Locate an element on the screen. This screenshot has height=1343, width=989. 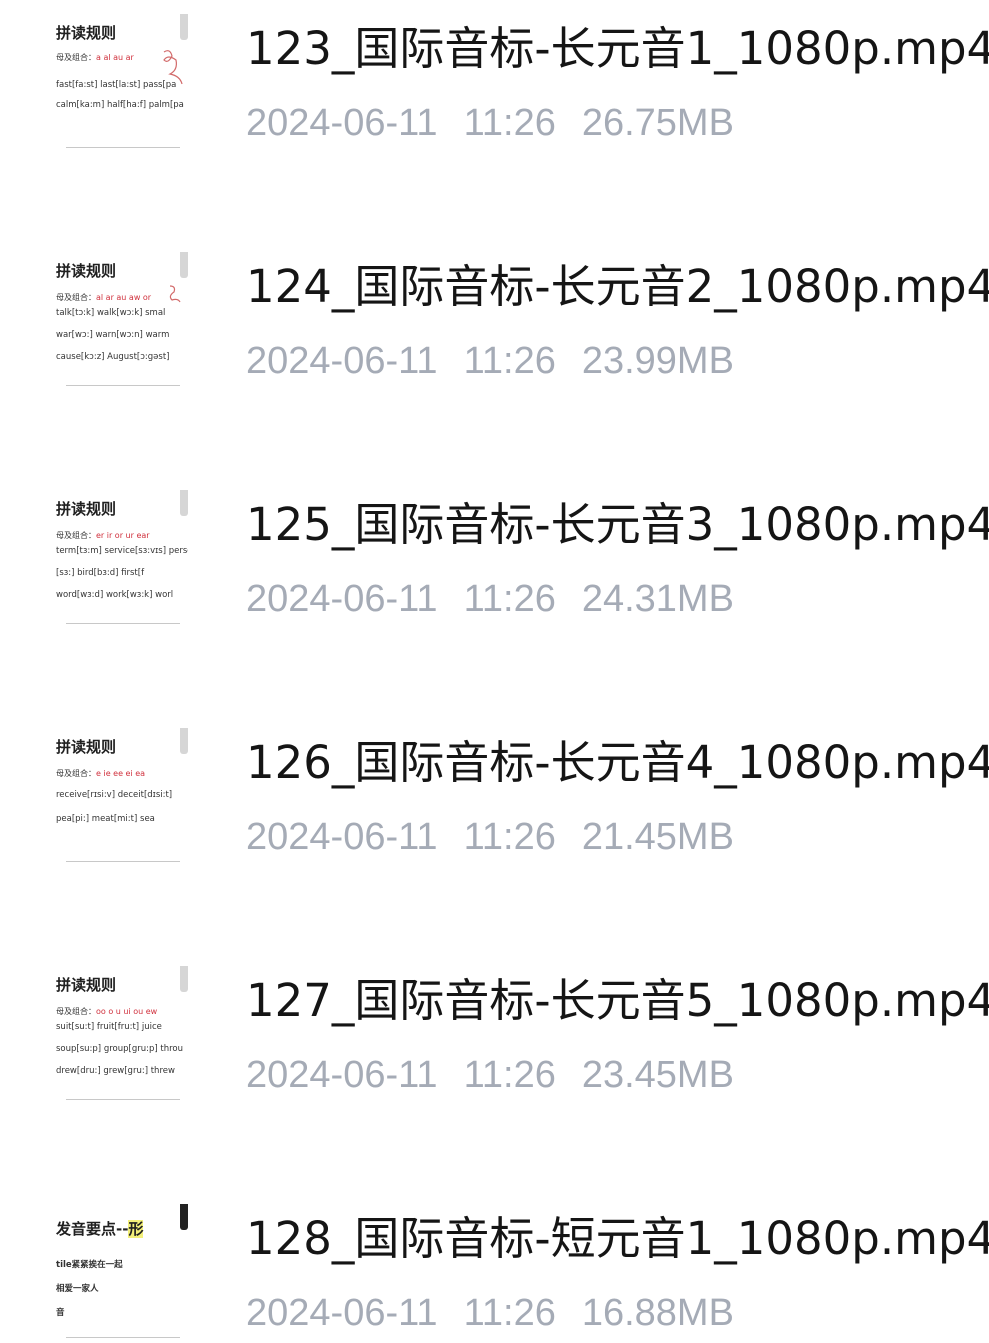
file-name: 124_国际音标-长元音2_1080p.mp4 is located at coordinates (617, 286).